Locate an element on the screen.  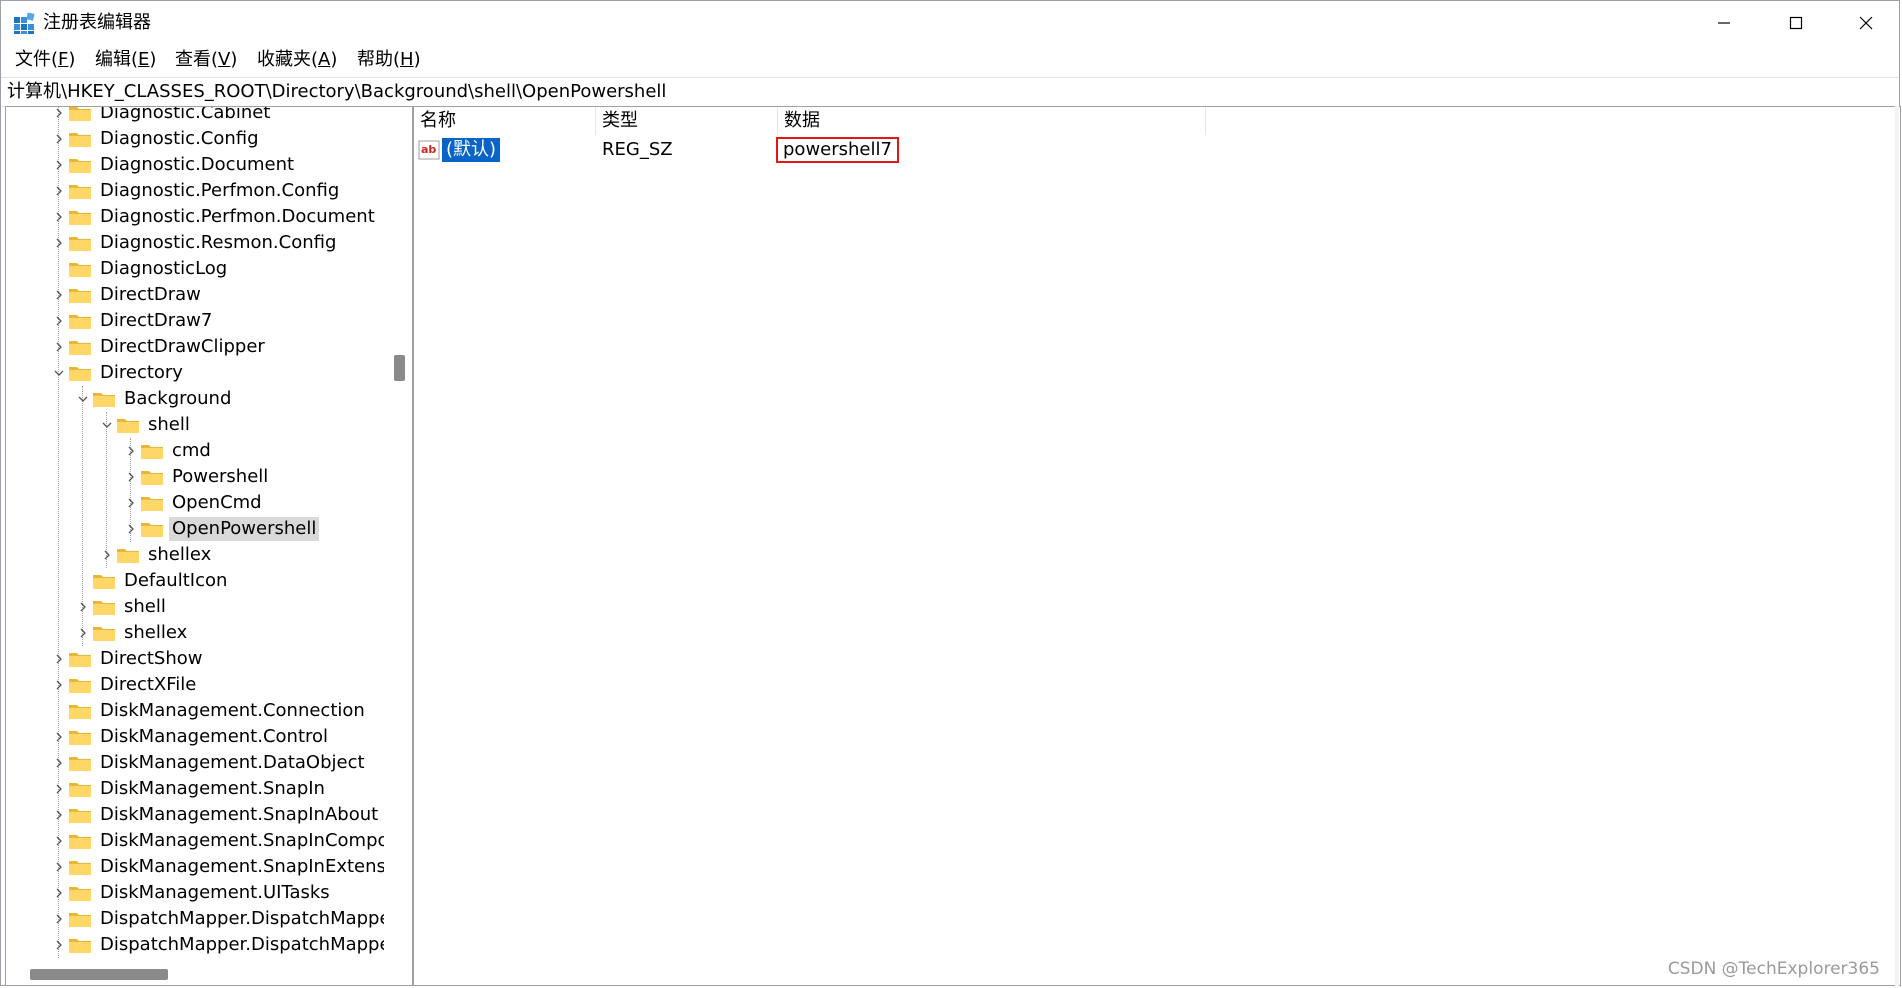
tree-key-diskmanagement-connection: DiskManagement.Connection is located at coordinates (209, 711).